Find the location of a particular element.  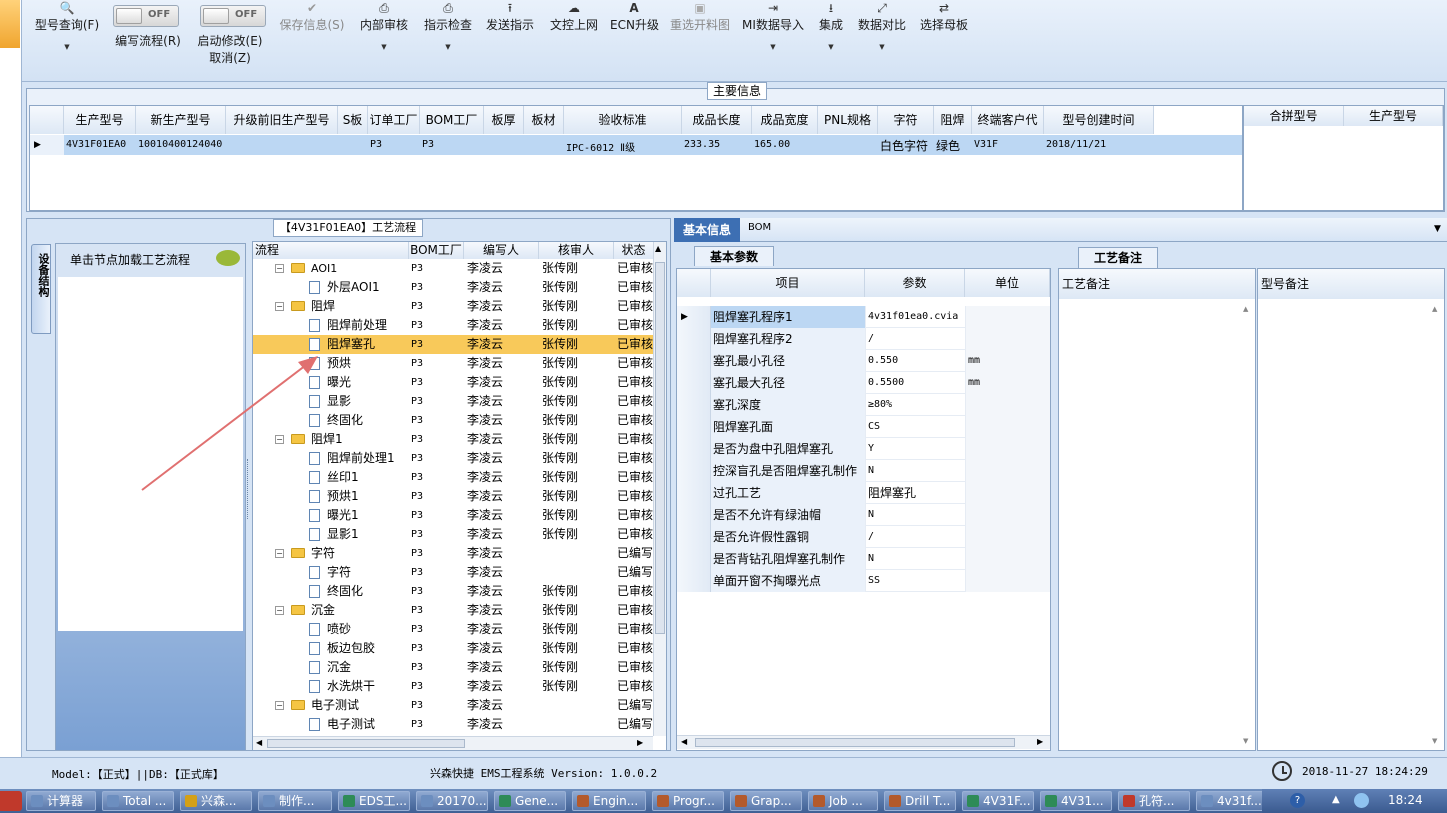

flow-tree-row: − 字符 P3 李凌云 已编写 is located at coordinates (453, 553).